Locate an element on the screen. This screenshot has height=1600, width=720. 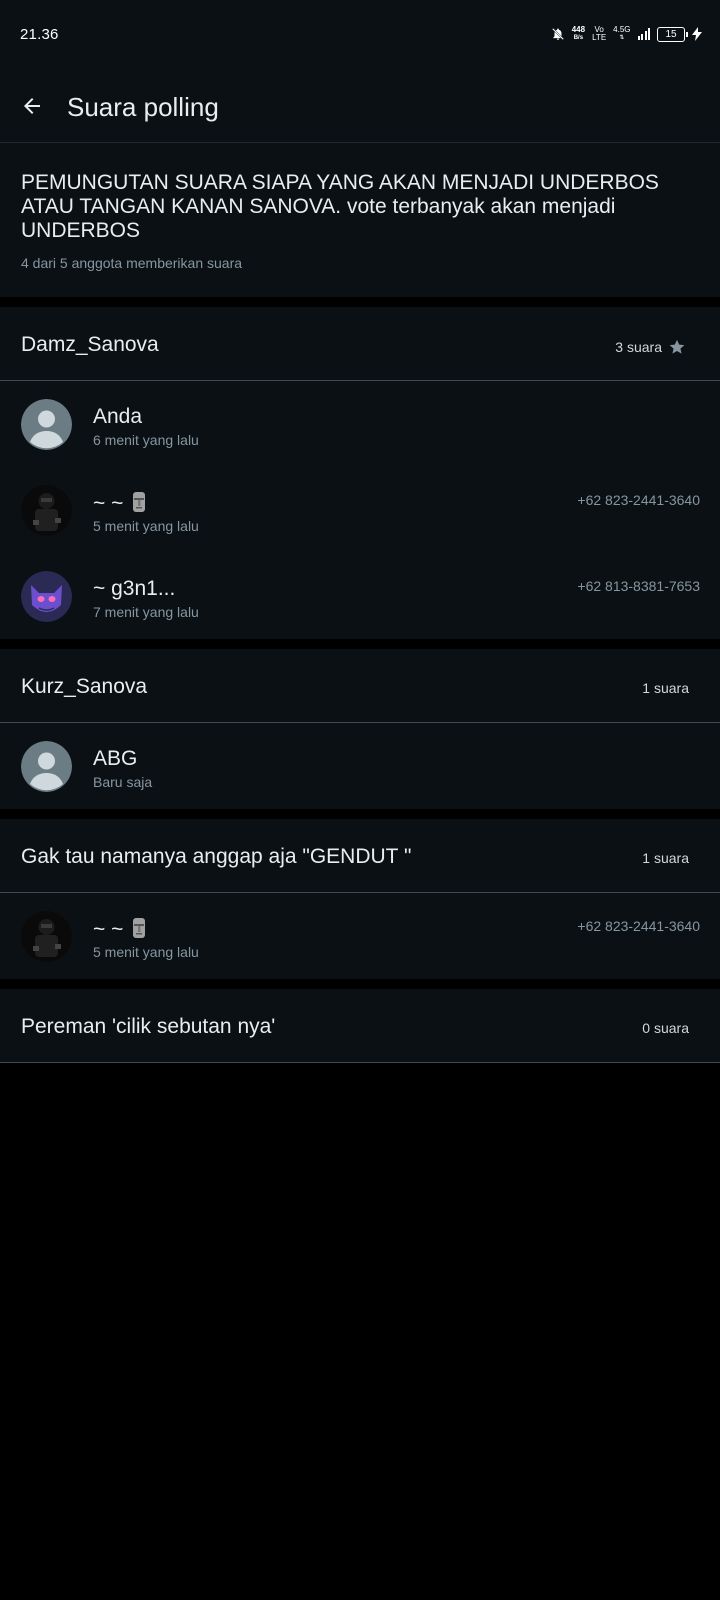
charging-bolt-icon is located at coordinates (697, 34).